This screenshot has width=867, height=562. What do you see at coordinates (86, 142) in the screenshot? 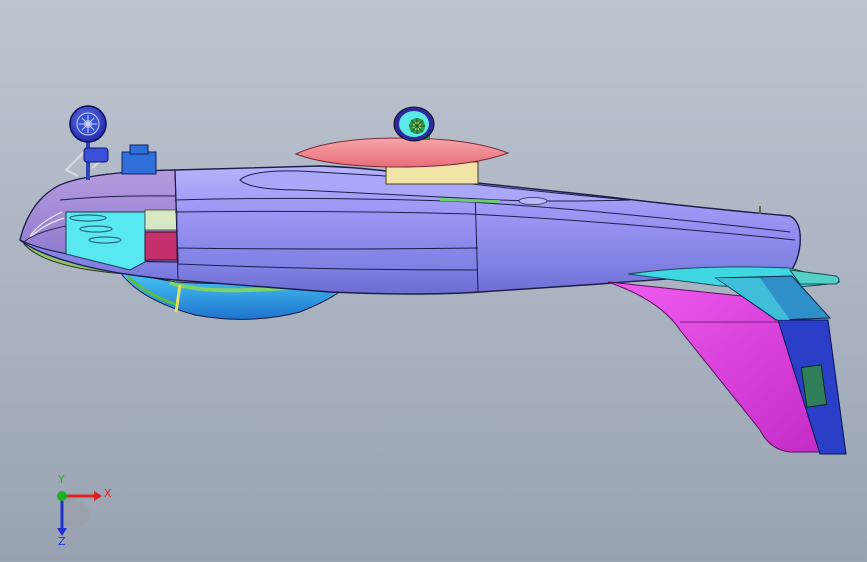
I see `landing-gear-wheel-icon` at bounding box center [86, 142].